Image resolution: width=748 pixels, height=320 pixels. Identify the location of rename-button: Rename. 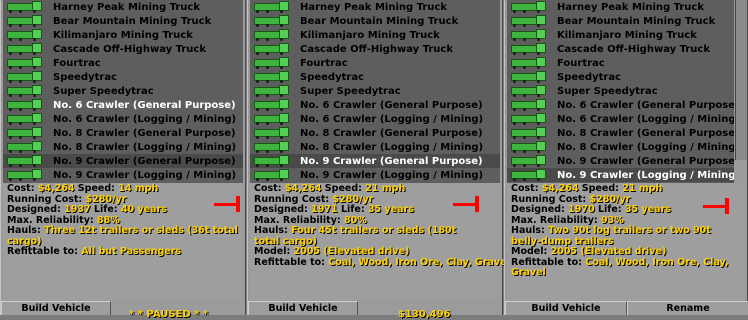
(687, 308).